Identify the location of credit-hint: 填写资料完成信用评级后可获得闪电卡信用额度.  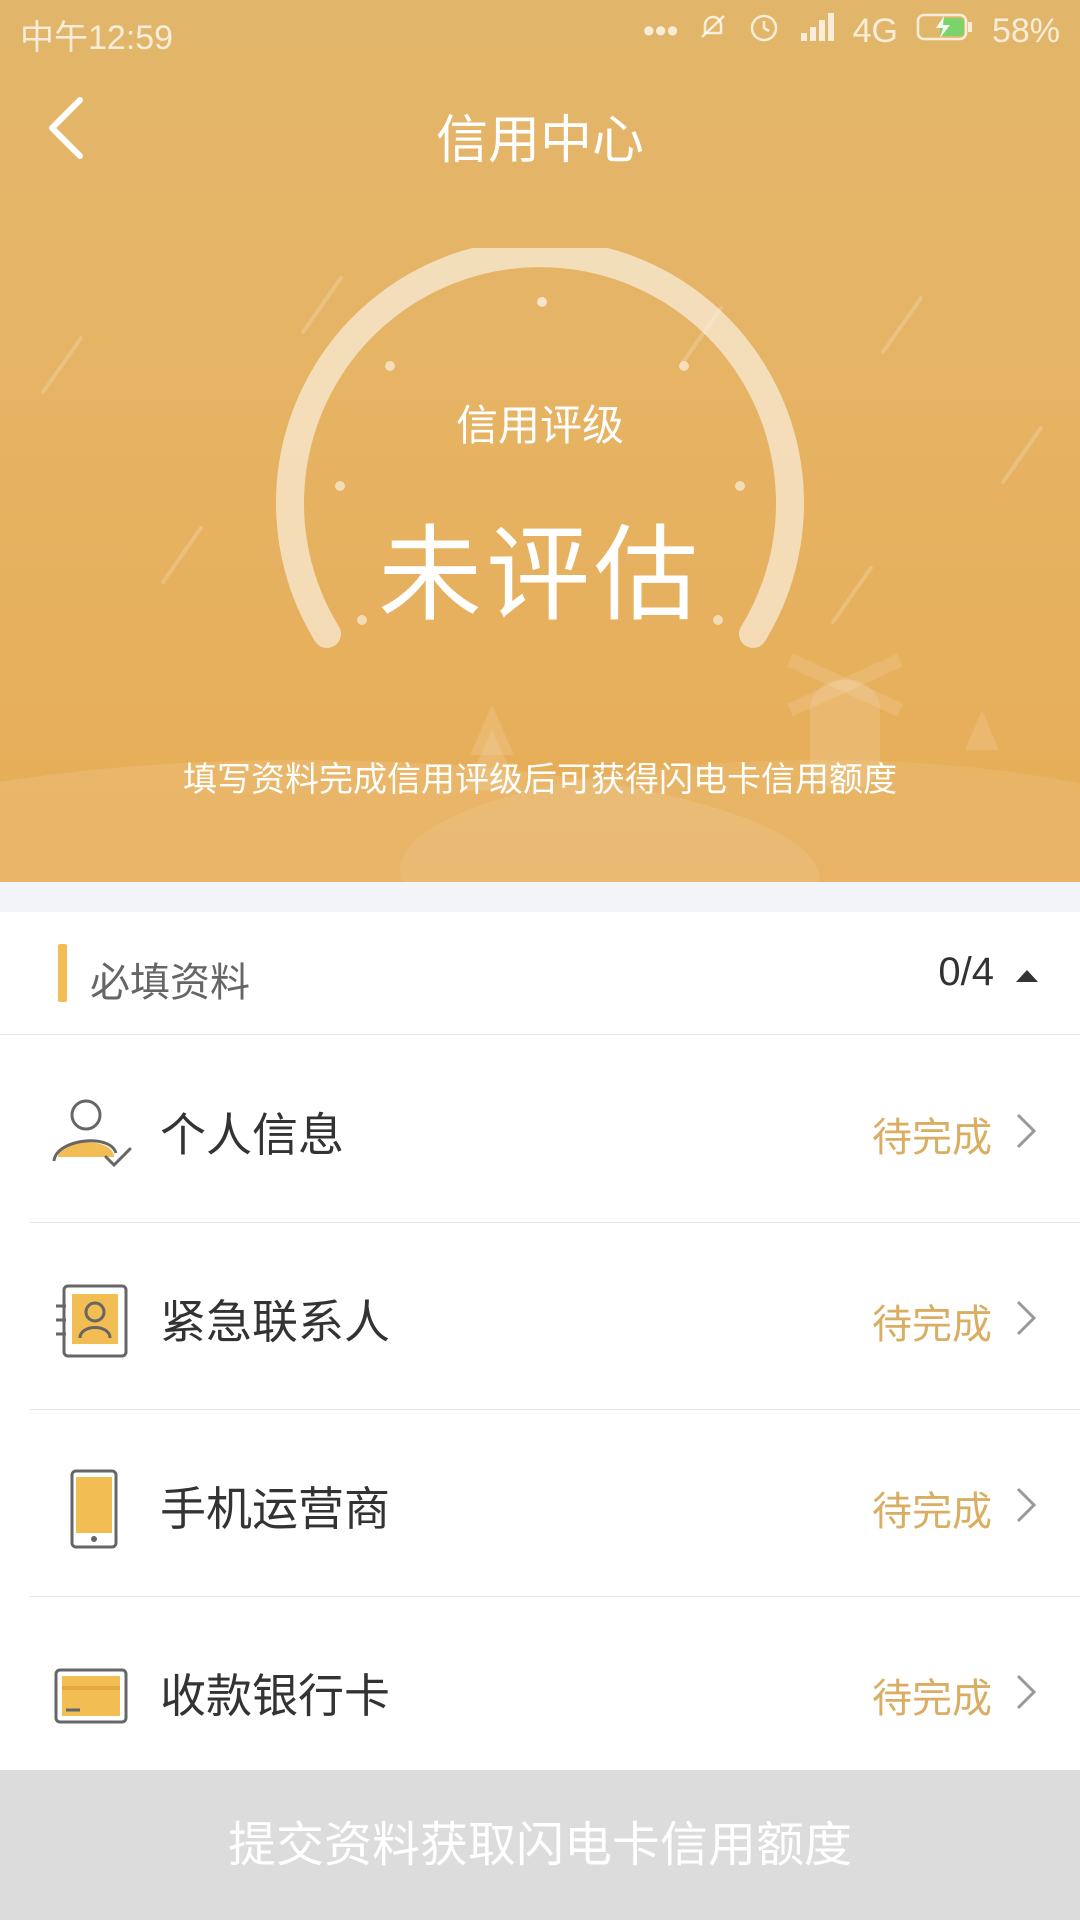
(540, 780).